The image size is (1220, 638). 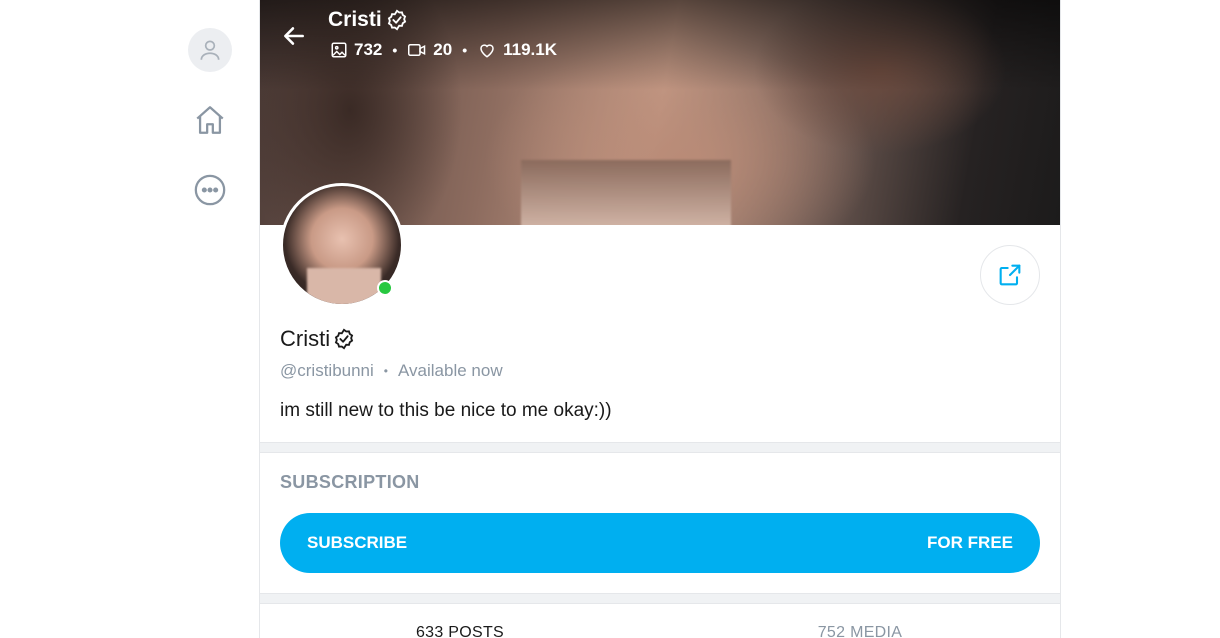 I want to click on photos-stat: 732, so click(x=356, y=50).